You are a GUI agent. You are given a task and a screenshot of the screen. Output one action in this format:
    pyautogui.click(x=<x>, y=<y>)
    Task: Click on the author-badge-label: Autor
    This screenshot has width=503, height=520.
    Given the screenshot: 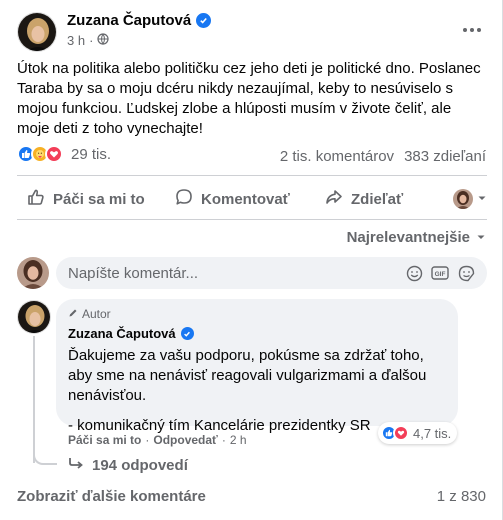 What is the action you would take?
    pyautogui.click(x=96, y=314)
    